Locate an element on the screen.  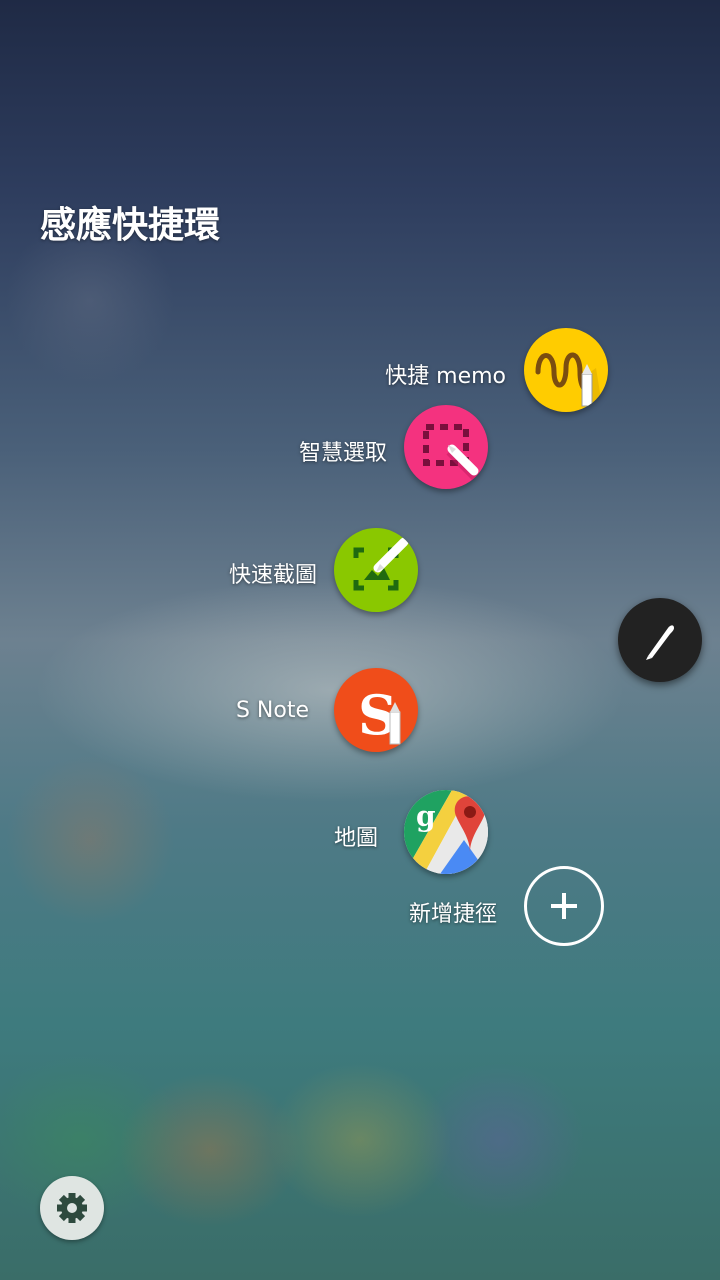
google-maps-icon: g is located at coordinates (446, 832).